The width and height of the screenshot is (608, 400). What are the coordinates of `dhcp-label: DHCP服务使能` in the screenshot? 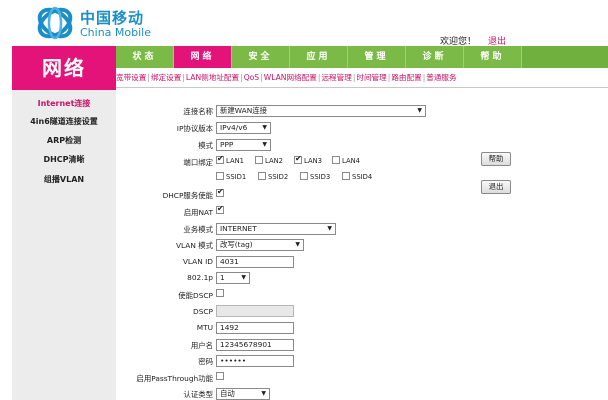 It's located at (187, 195).